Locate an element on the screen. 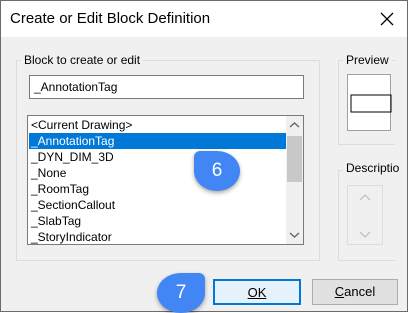  close-button is located at coordinates (387, 19).